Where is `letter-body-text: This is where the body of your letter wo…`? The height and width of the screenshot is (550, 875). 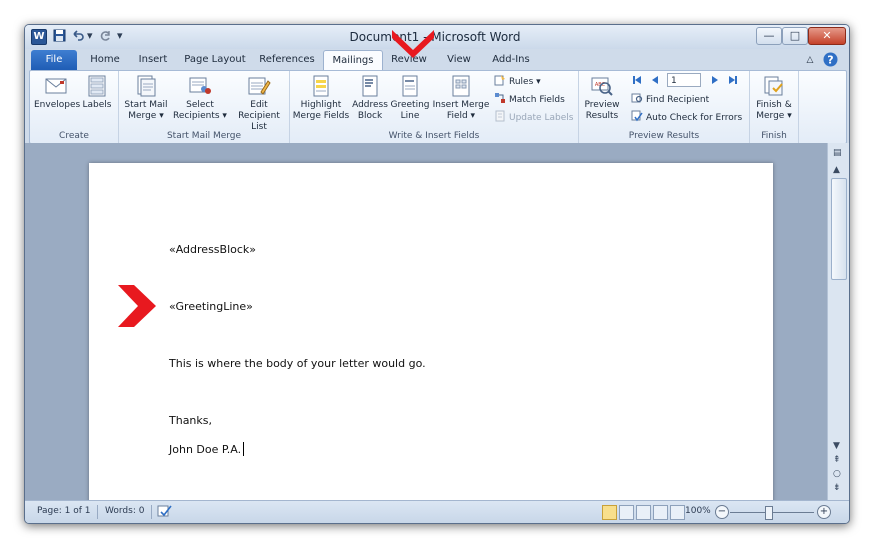 letter-body-text: This is where the body of your letter wo… is located at coordinates (297, 363).